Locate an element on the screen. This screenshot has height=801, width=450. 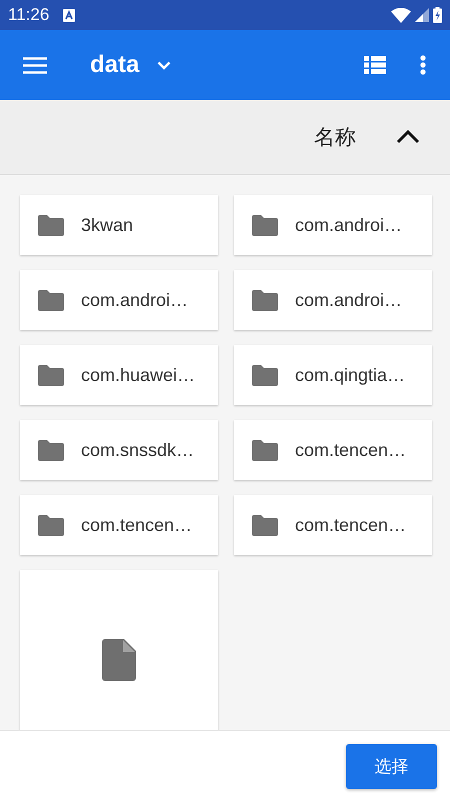
folder-card: 3kwan is located at coordinates (119, 225).